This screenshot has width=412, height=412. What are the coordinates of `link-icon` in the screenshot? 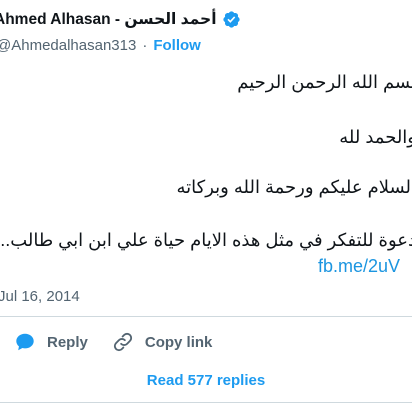 It's located at (122, 342).